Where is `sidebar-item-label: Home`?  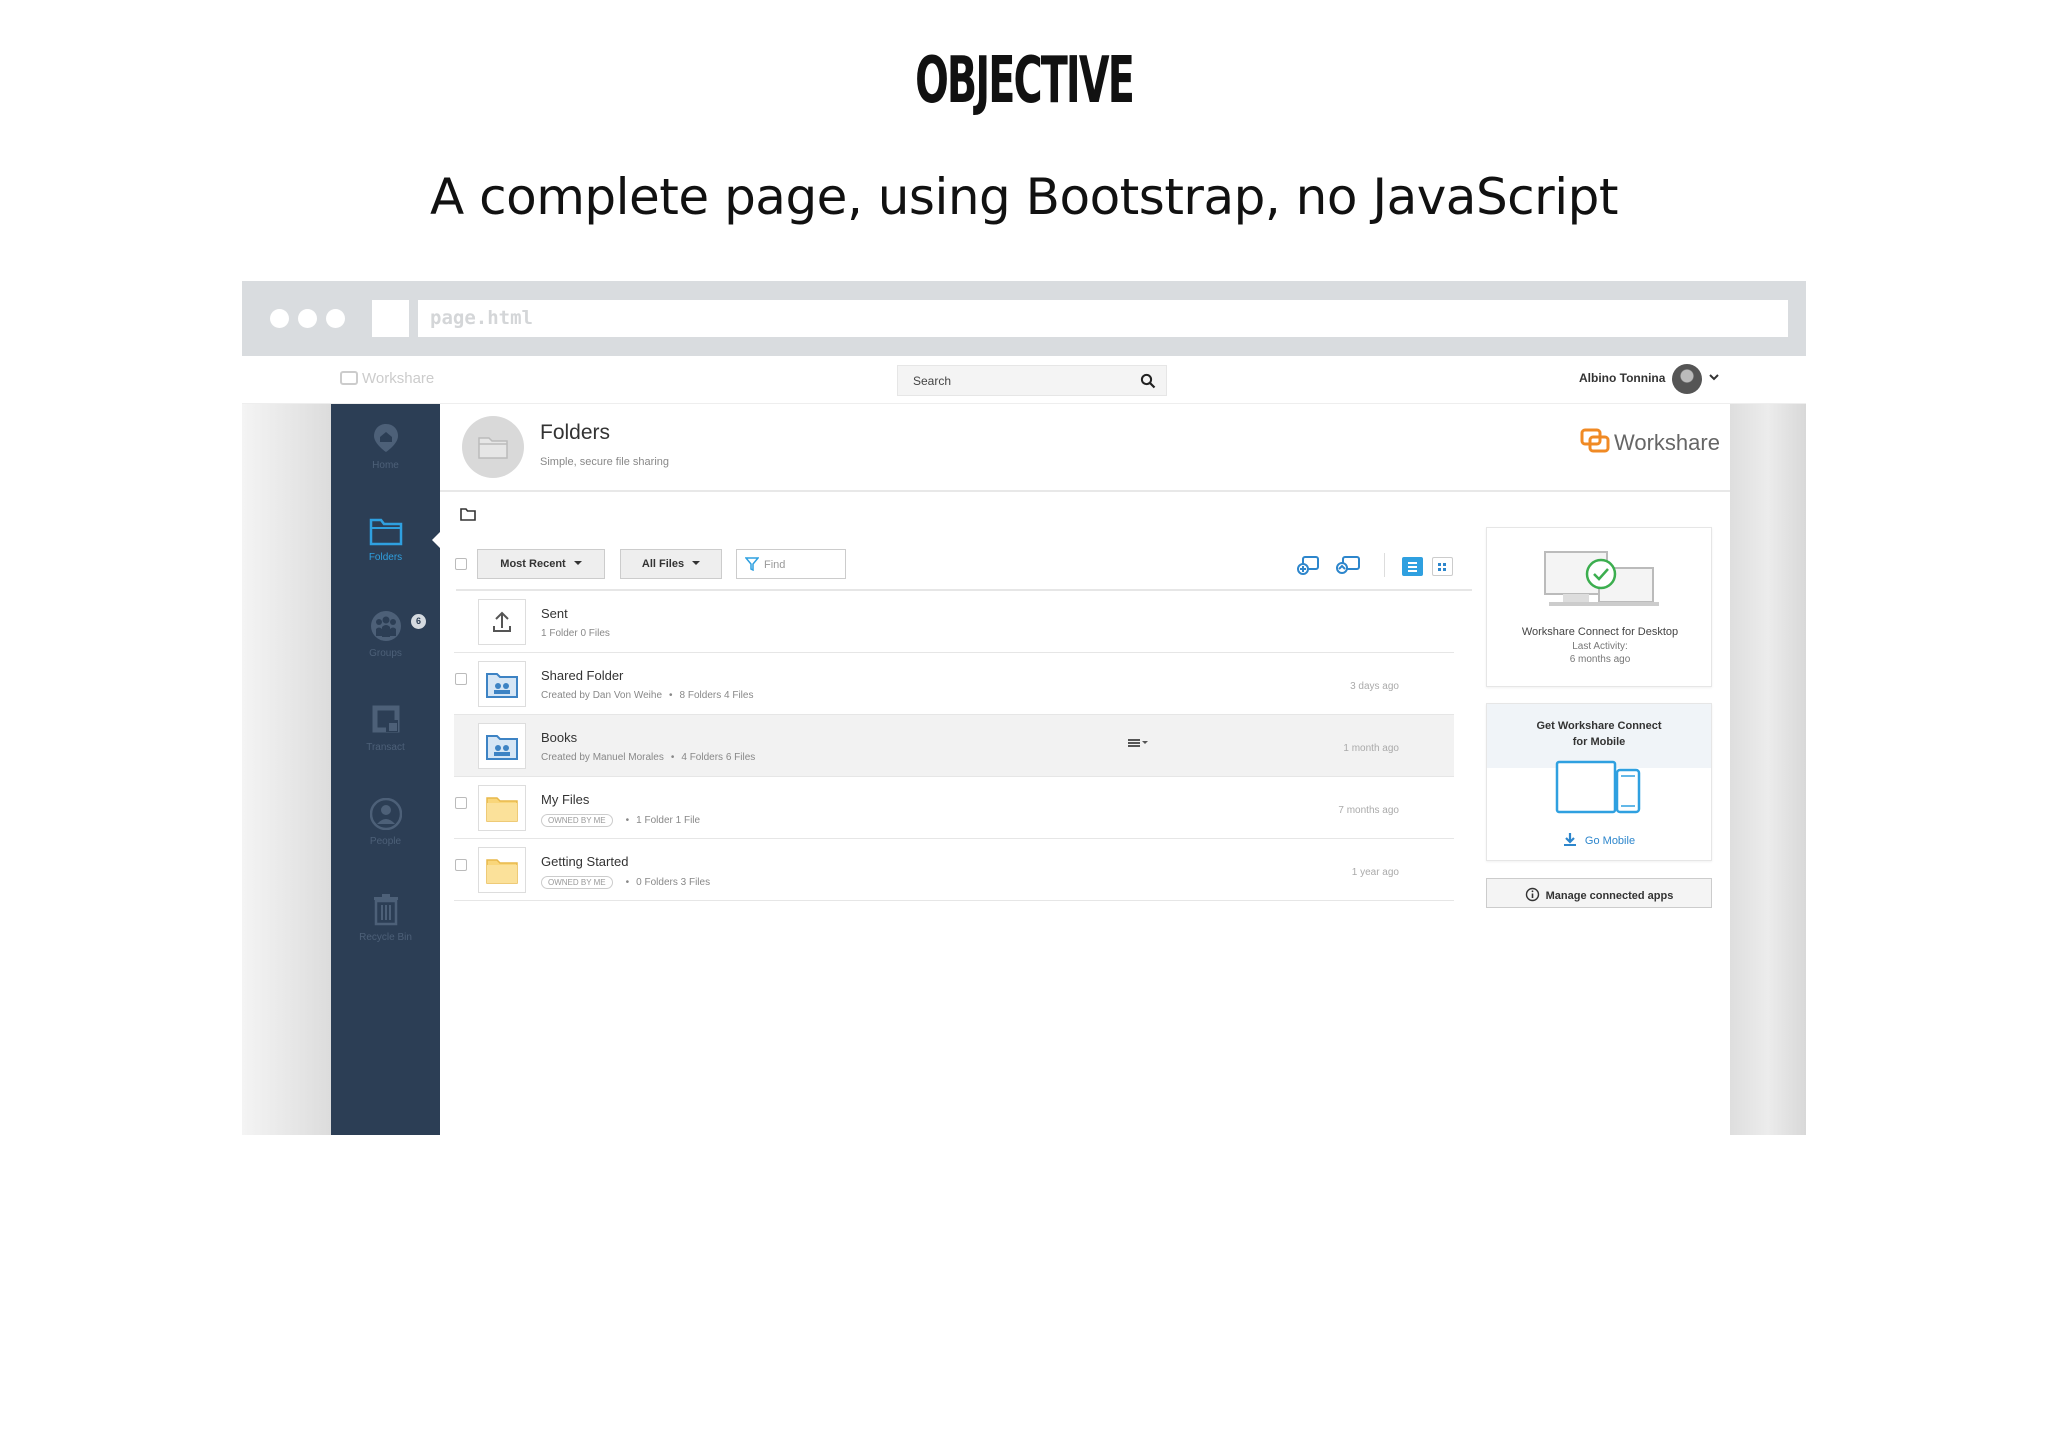 sidebar-item-label: Home is located at coordinates (385, 465).